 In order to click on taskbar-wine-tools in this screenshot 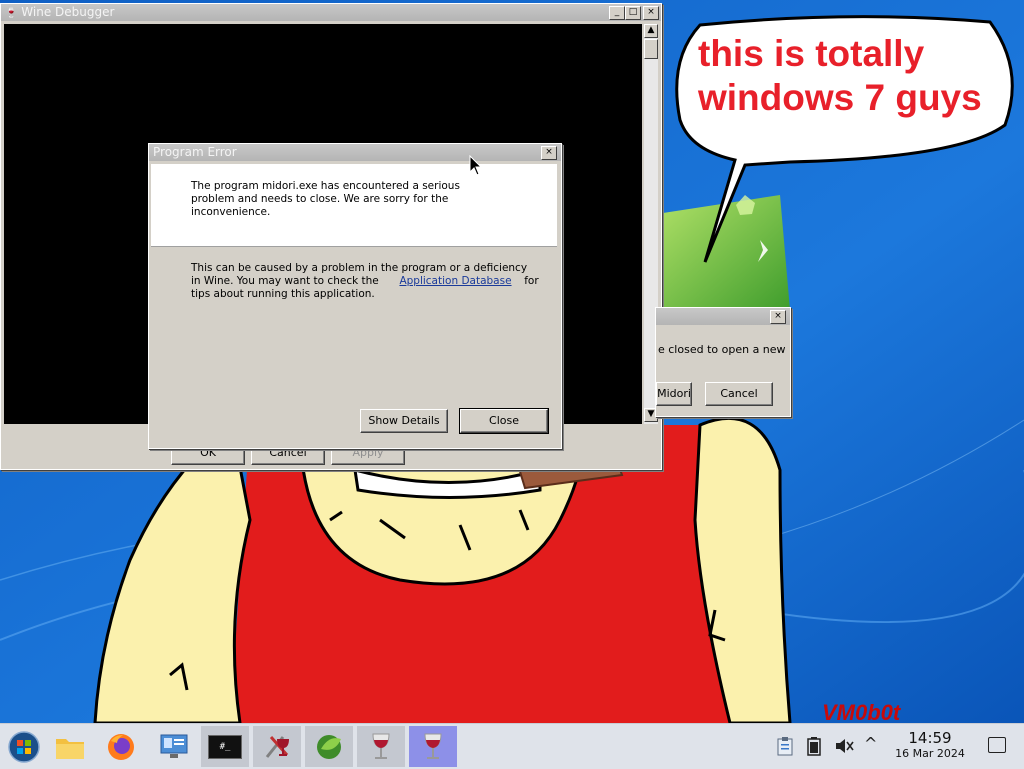, I will do `click(277, 746)`.